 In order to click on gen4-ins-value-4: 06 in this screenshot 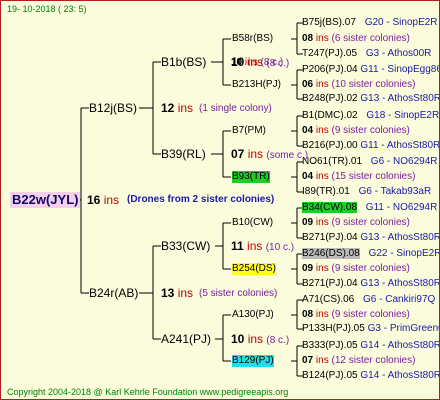, I will do `click(308, 84)`.